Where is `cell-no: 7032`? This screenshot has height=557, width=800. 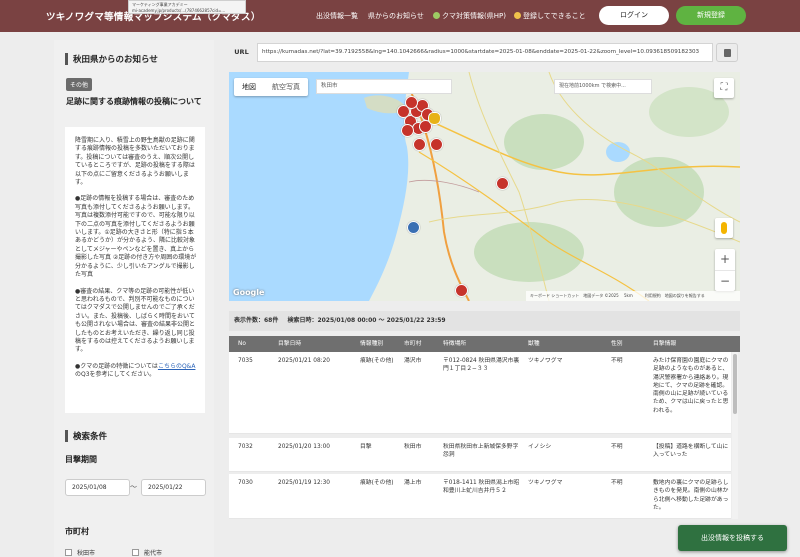
cell-no: 7032 is located at coordinates (245, 447).